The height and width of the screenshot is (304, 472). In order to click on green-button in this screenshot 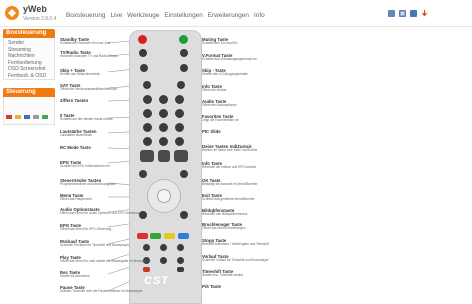, I will do `click(155, 236)`.